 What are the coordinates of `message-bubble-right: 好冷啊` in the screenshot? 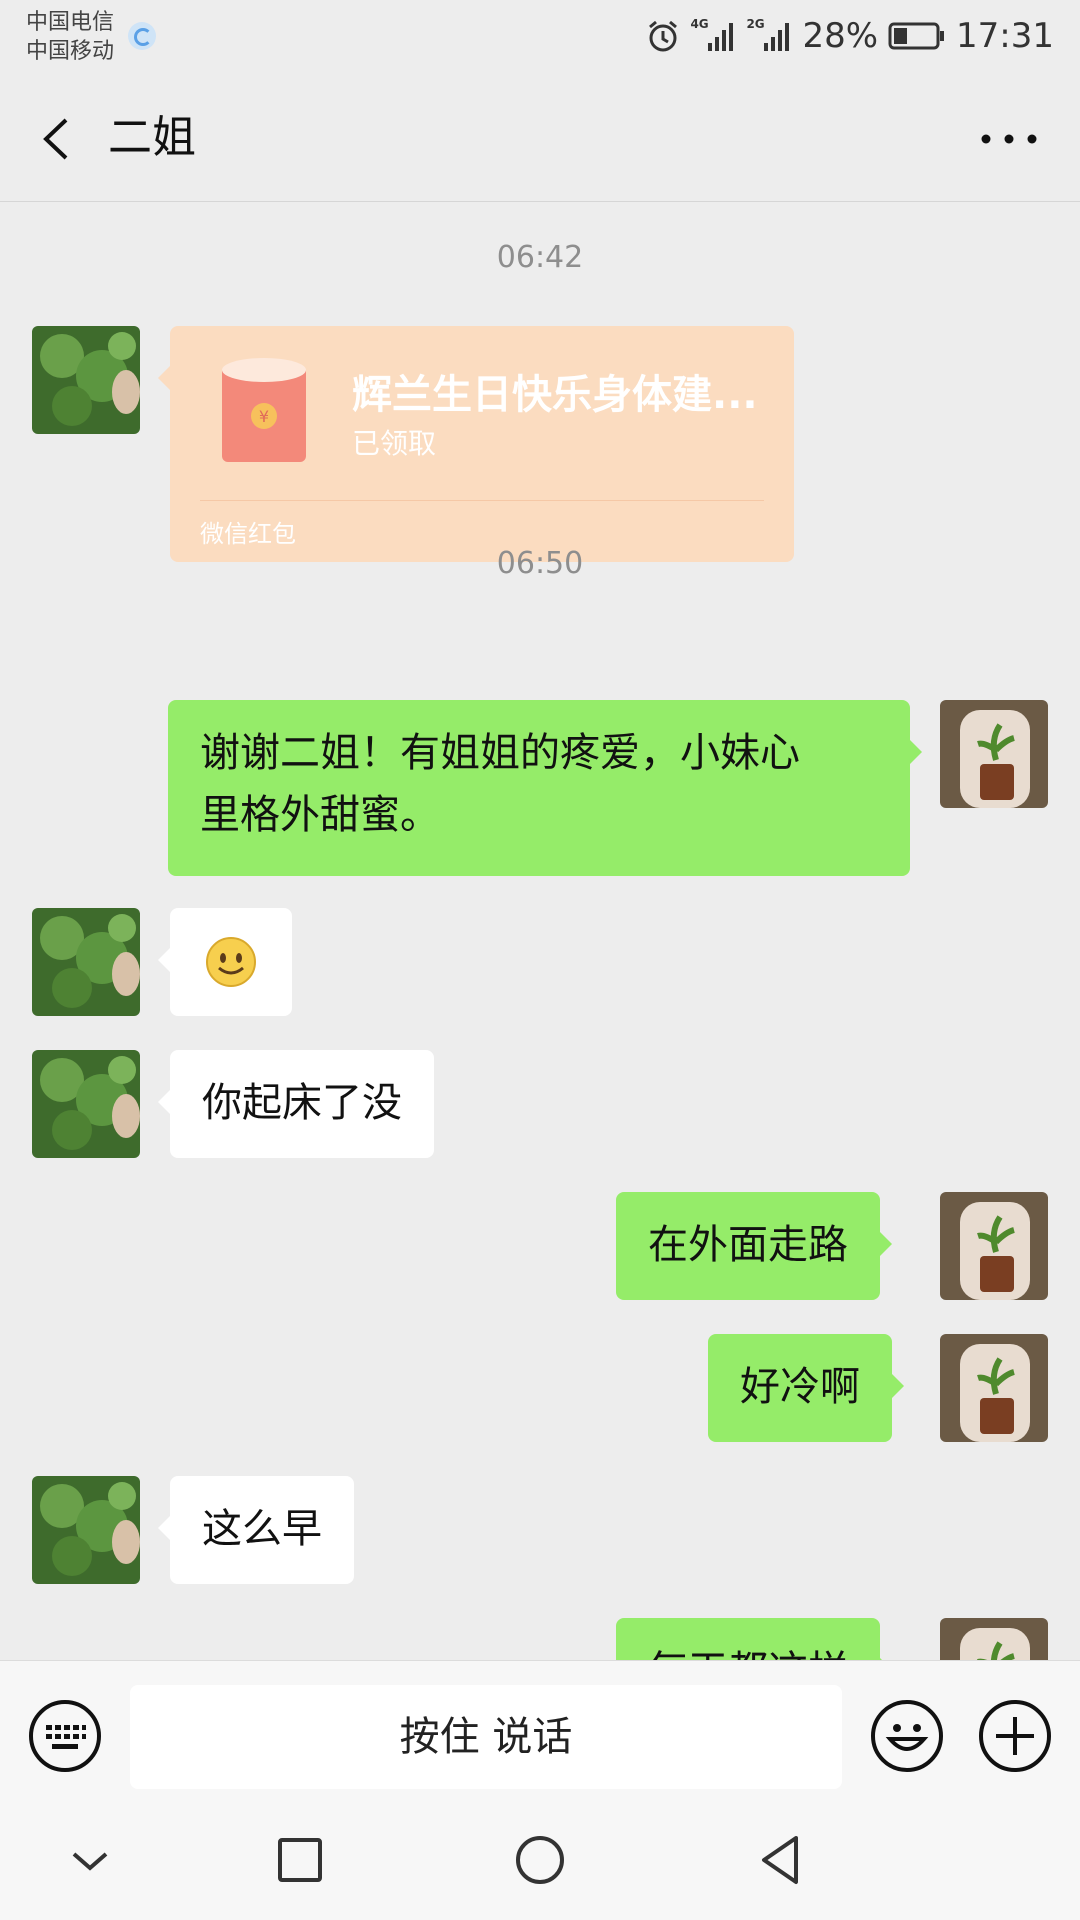 It's located at (806, 1388).